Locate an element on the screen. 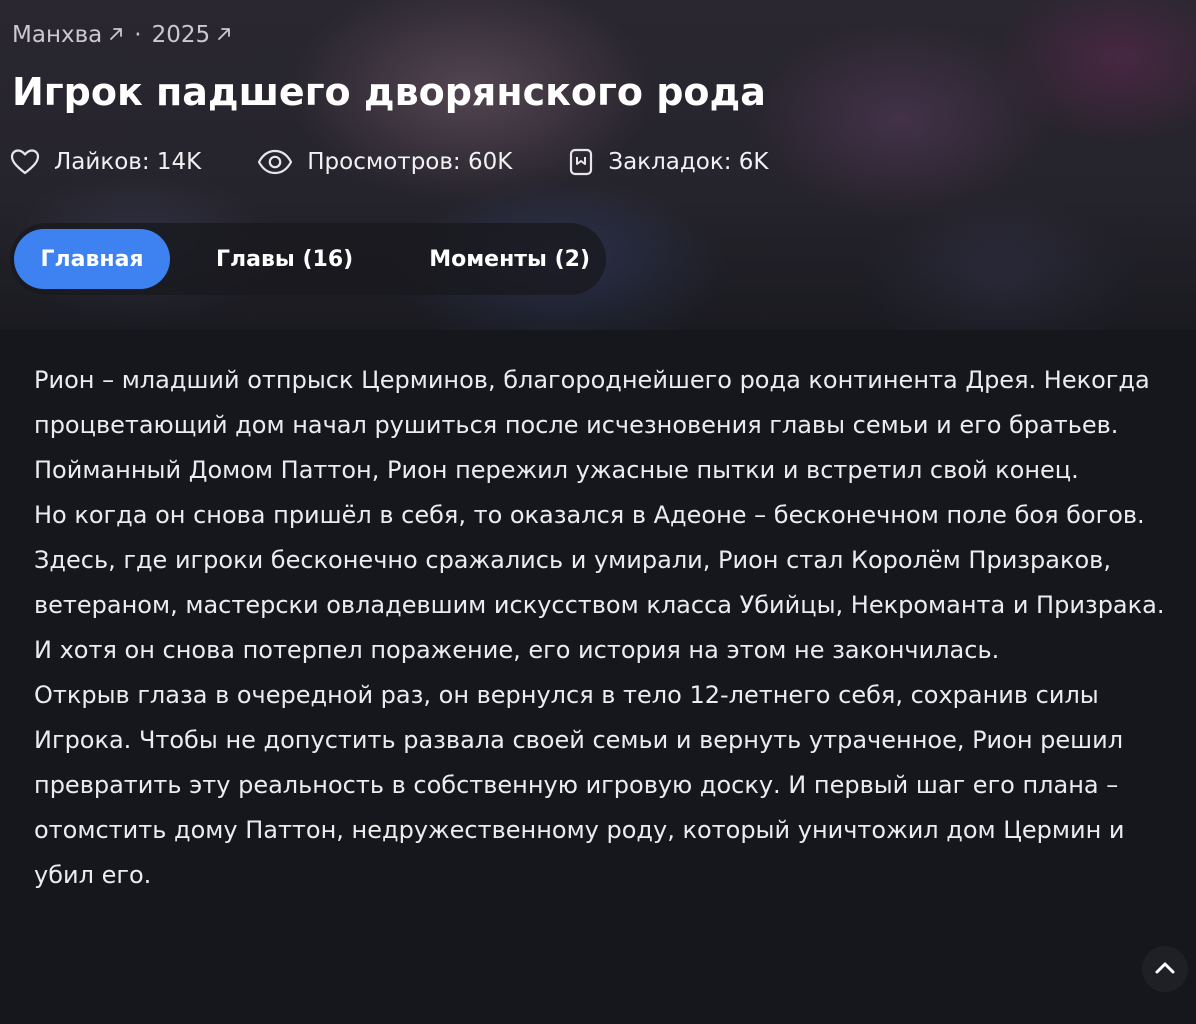  page-title: Игрок падшего дворянского рода is located at coordinates (389, 92).